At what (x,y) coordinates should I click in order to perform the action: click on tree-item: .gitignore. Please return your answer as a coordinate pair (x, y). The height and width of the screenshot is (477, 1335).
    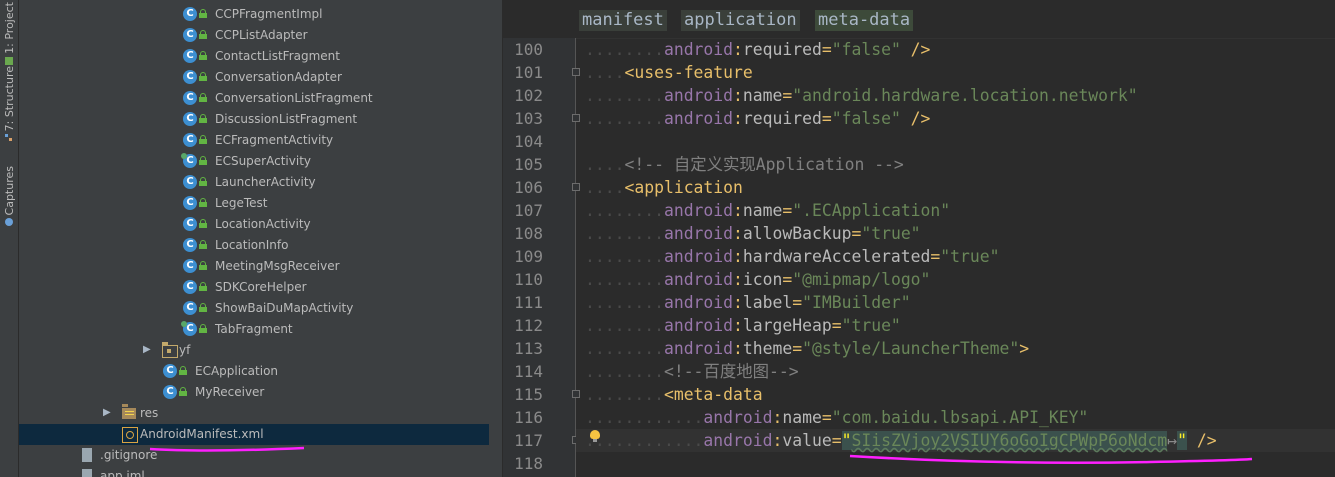
    Looking at the image, I should click on (260, 455).